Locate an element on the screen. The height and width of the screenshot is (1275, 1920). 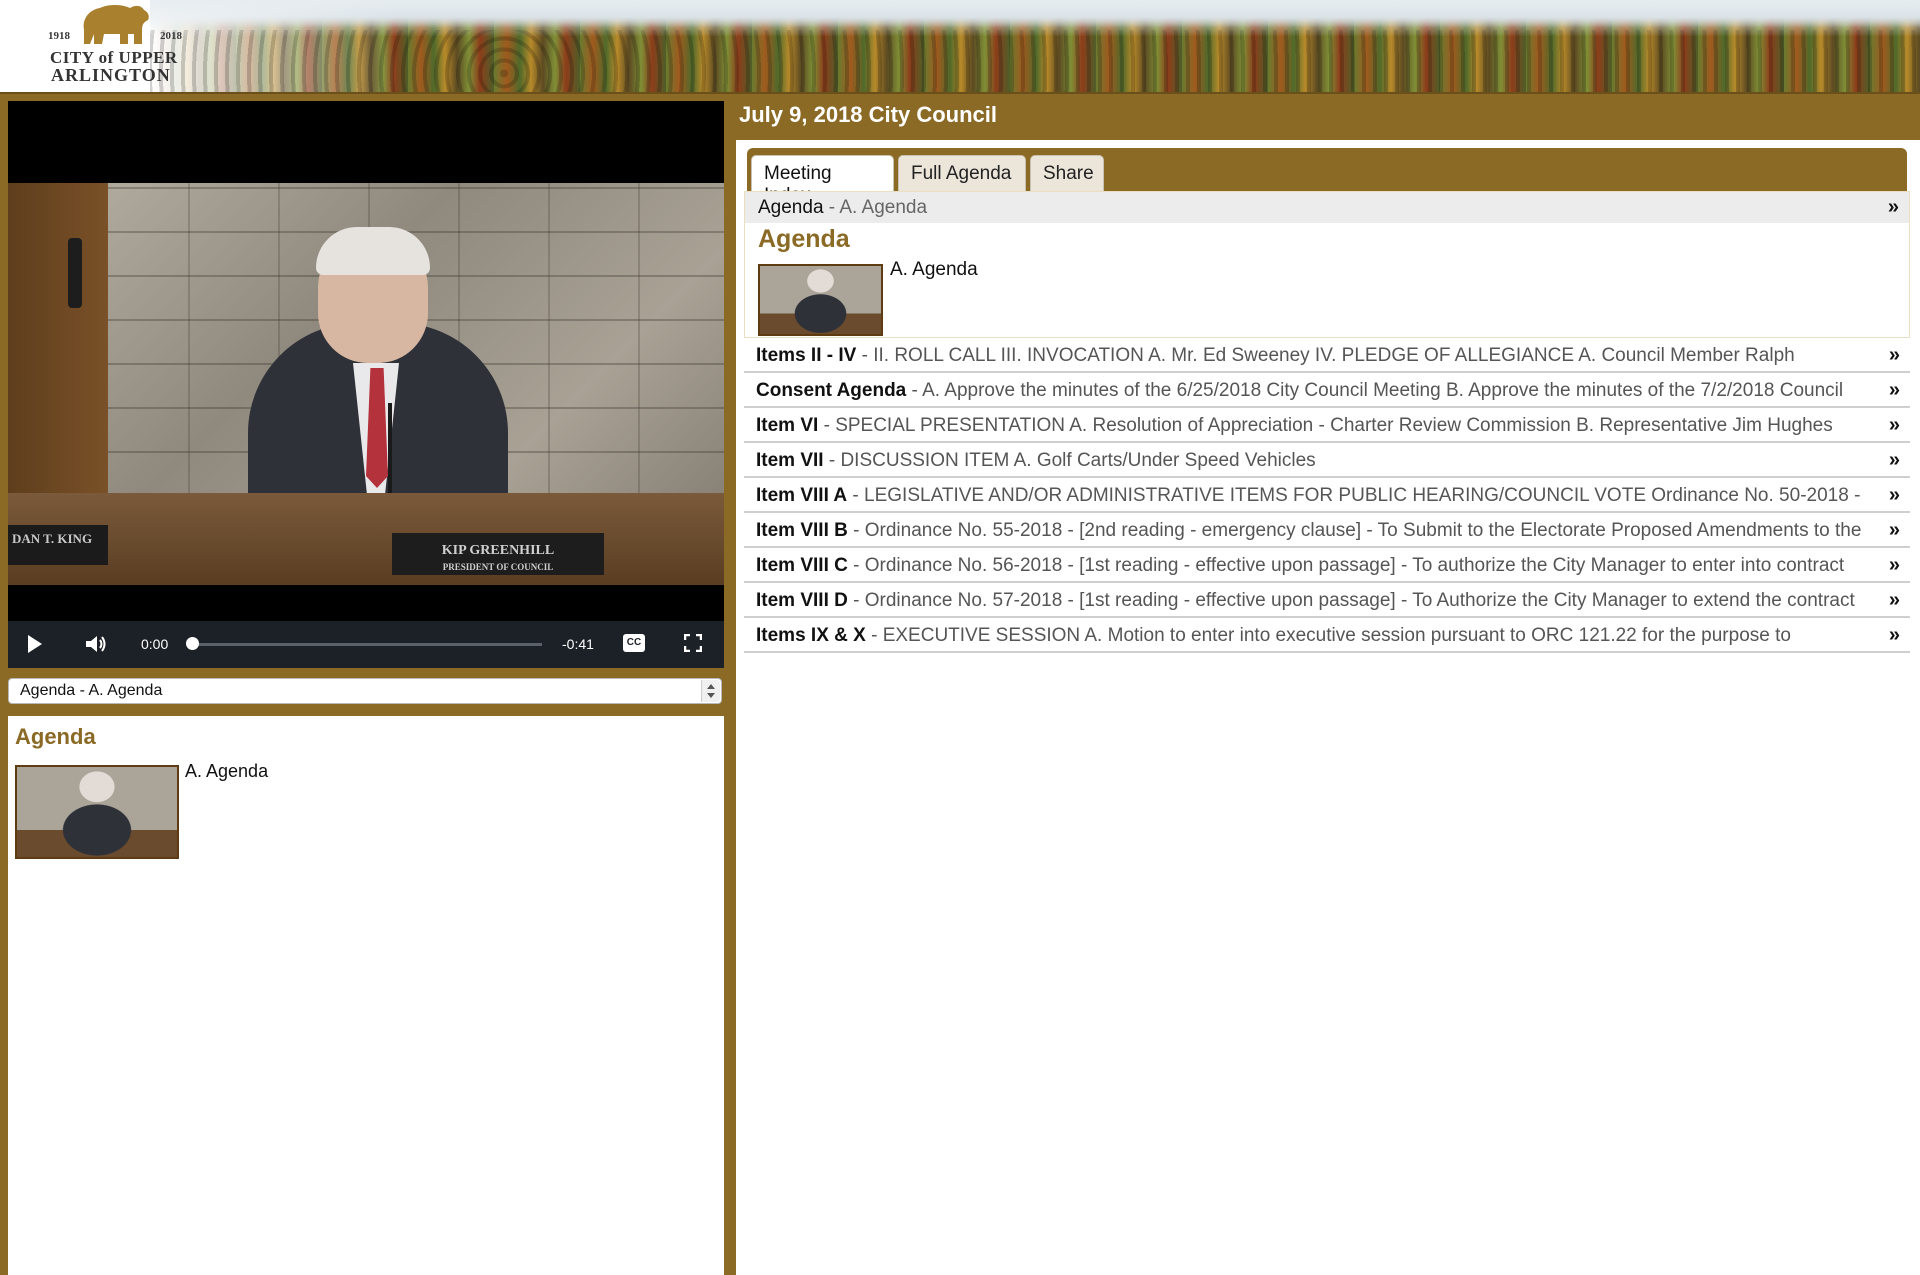
index-item-title: Item VIII B is located at coordinates (802, 530).